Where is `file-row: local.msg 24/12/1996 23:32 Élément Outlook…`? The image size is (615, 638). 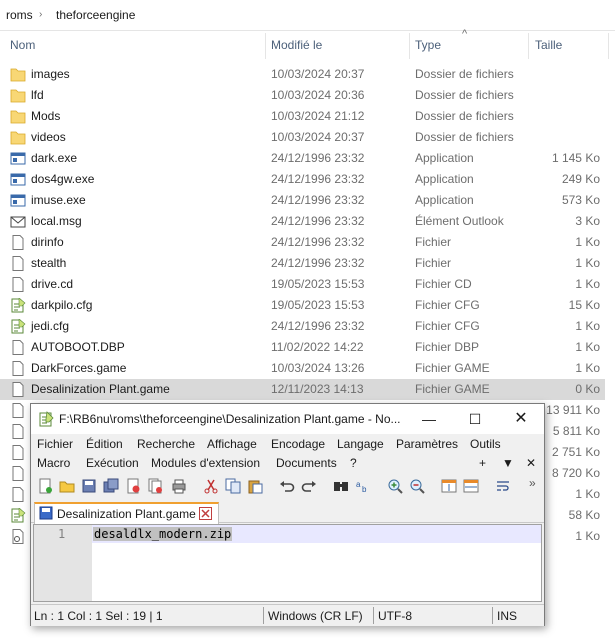 file-row: local.msg 24/12/1996 23:32 Élément Outlook… is located at coordinates (302, 221).